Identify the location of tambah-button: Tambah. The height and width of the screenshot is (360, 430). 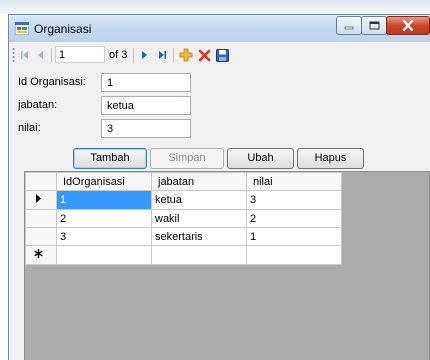
(110, 158).